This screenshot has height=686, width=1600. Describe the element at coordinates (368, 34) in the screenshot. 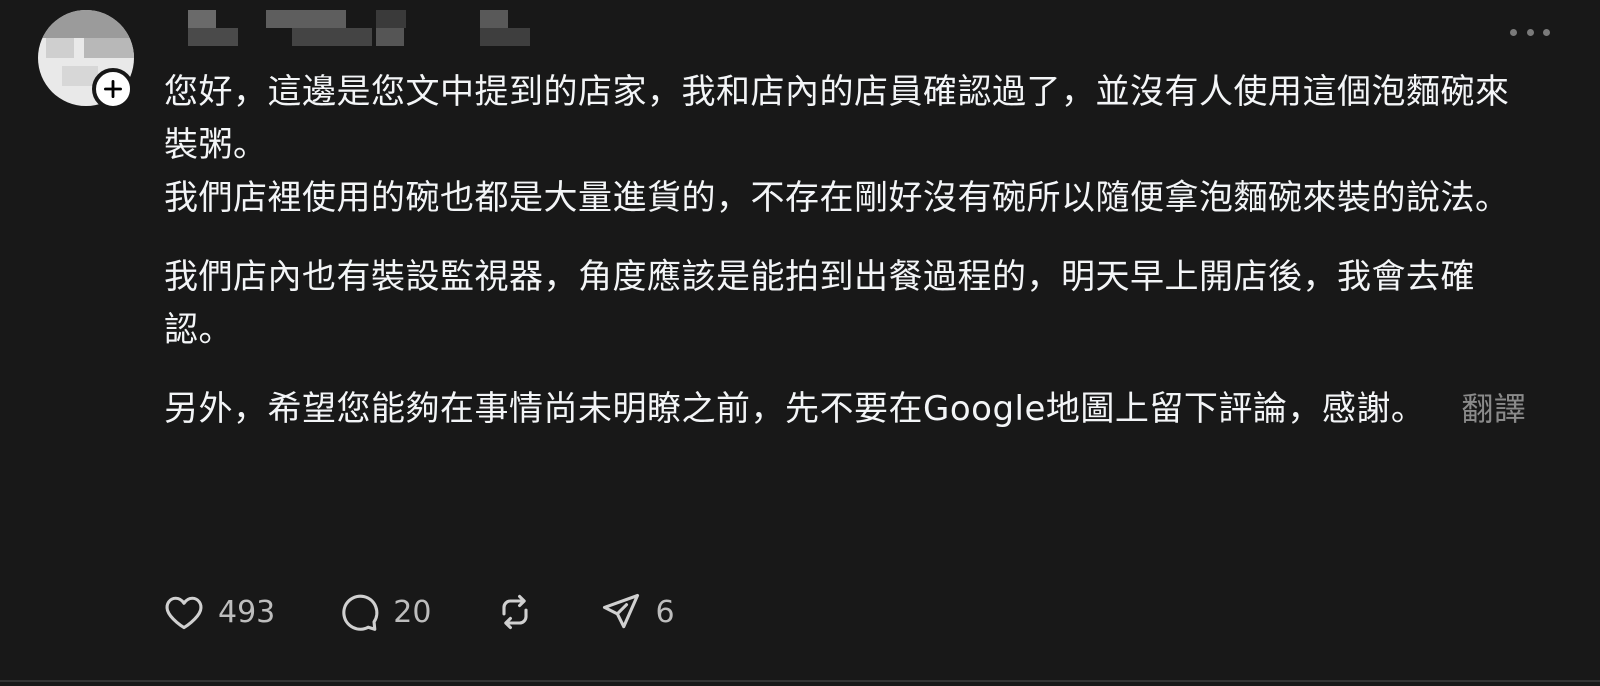

I see `username-redacted` at that location.